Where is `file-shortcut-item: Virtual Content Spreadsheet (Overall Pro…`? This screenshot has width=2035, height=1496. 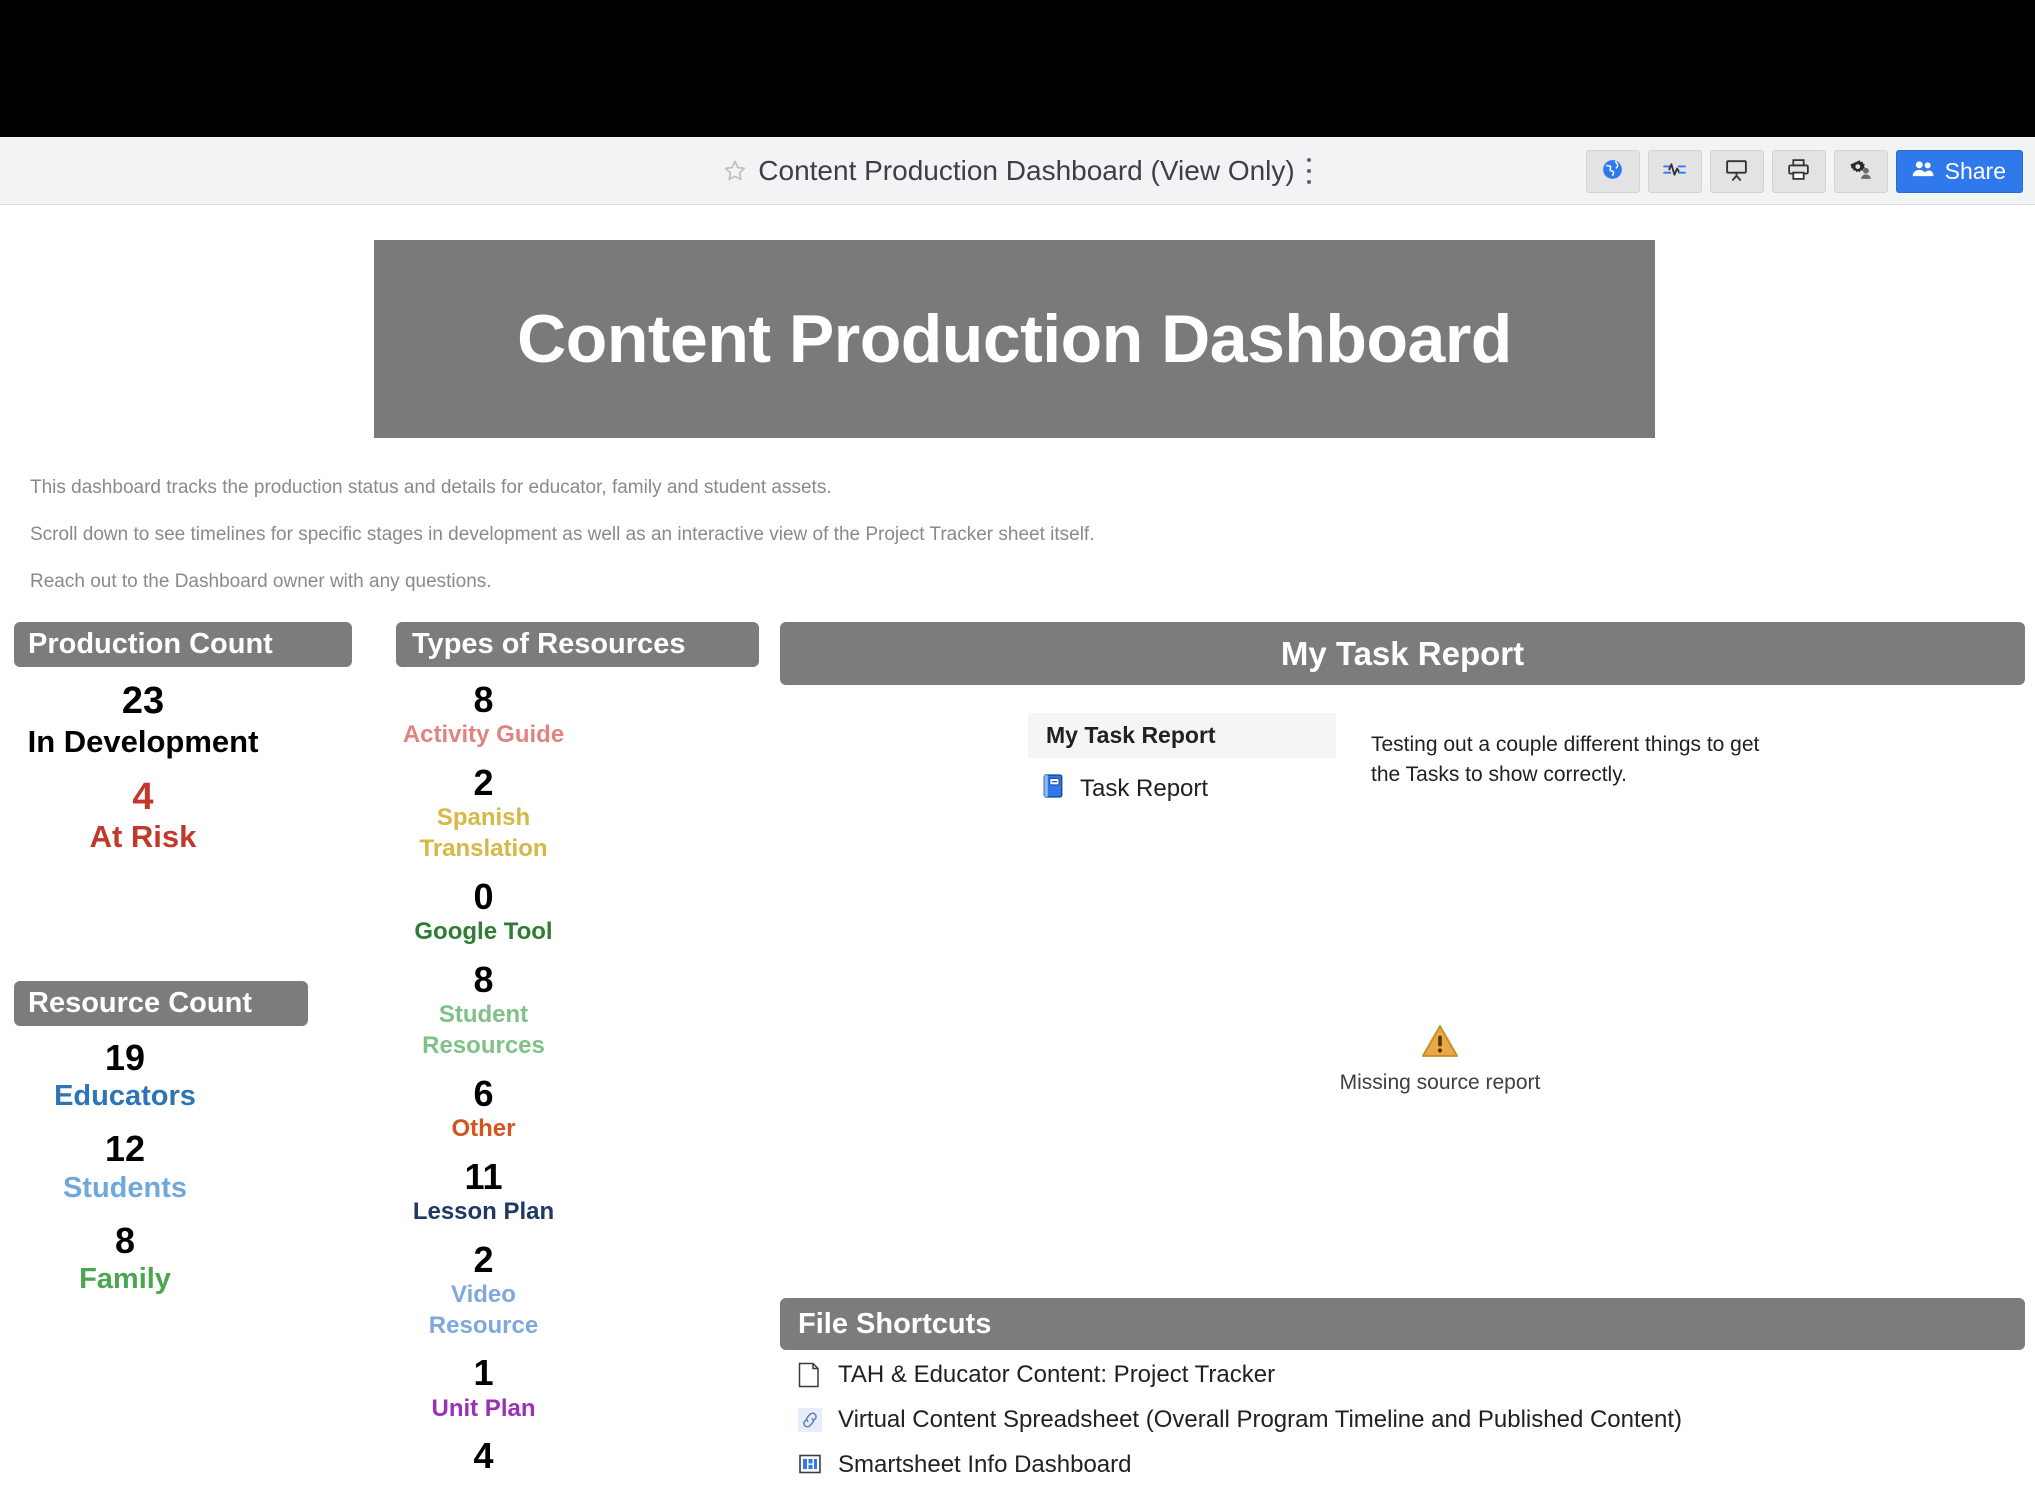 file-shortcut-item: Virtual Content Spreadsheet (Overall Pro… is located at coordinates (1398, 1420).